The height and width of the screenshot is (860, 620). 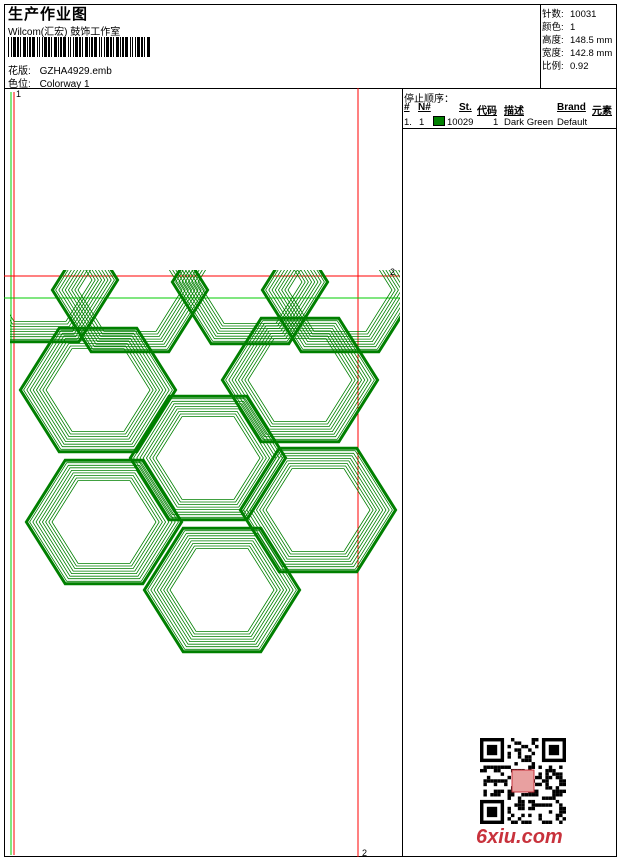 What do you see at coordinates (365, 853) in the screenshot?
I see `marker-bottom: 2` at bounding box center [365, 853].